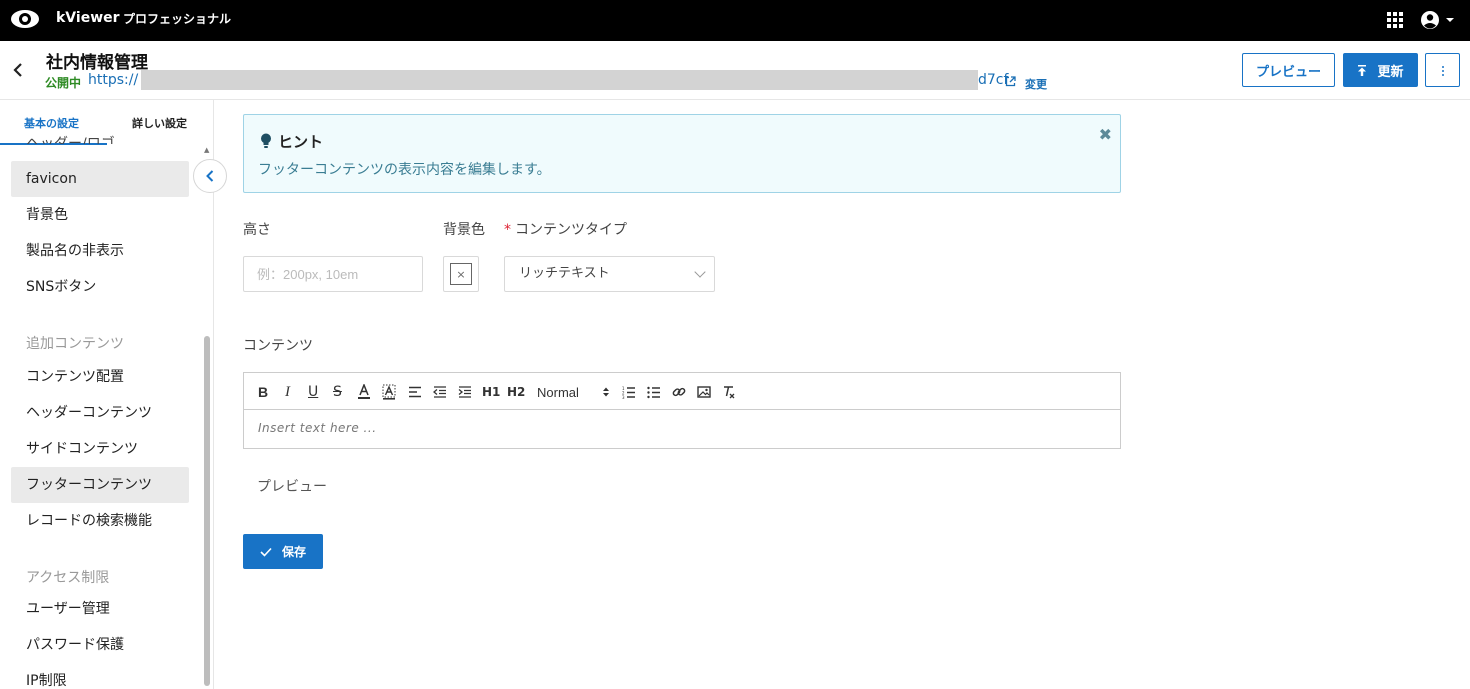 The width and height of the screenshot is (1470, 689). What do you see at coordinates (97, 63) in the screenshot?
I see `page-title: 社内情報管理` at bounding box center [97, 63].